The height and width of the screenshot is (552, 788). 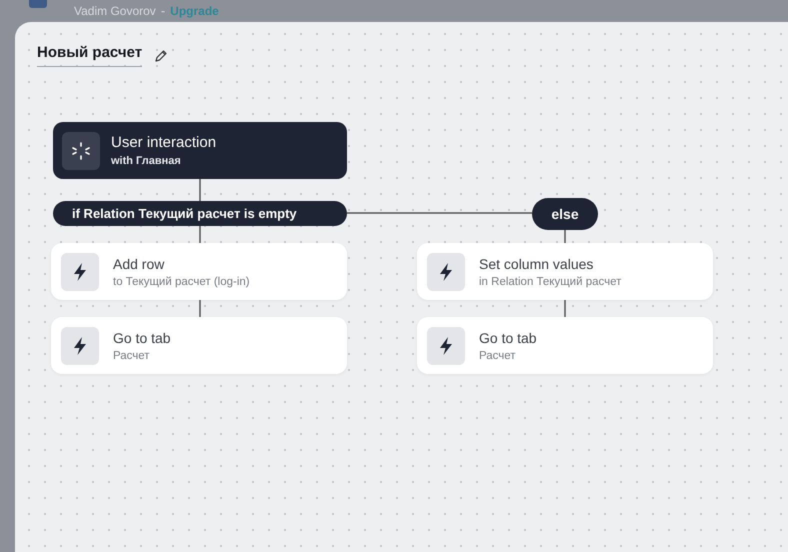 I want to click on trigger-node: User interaction with Главная, so click(x=200, y=150).